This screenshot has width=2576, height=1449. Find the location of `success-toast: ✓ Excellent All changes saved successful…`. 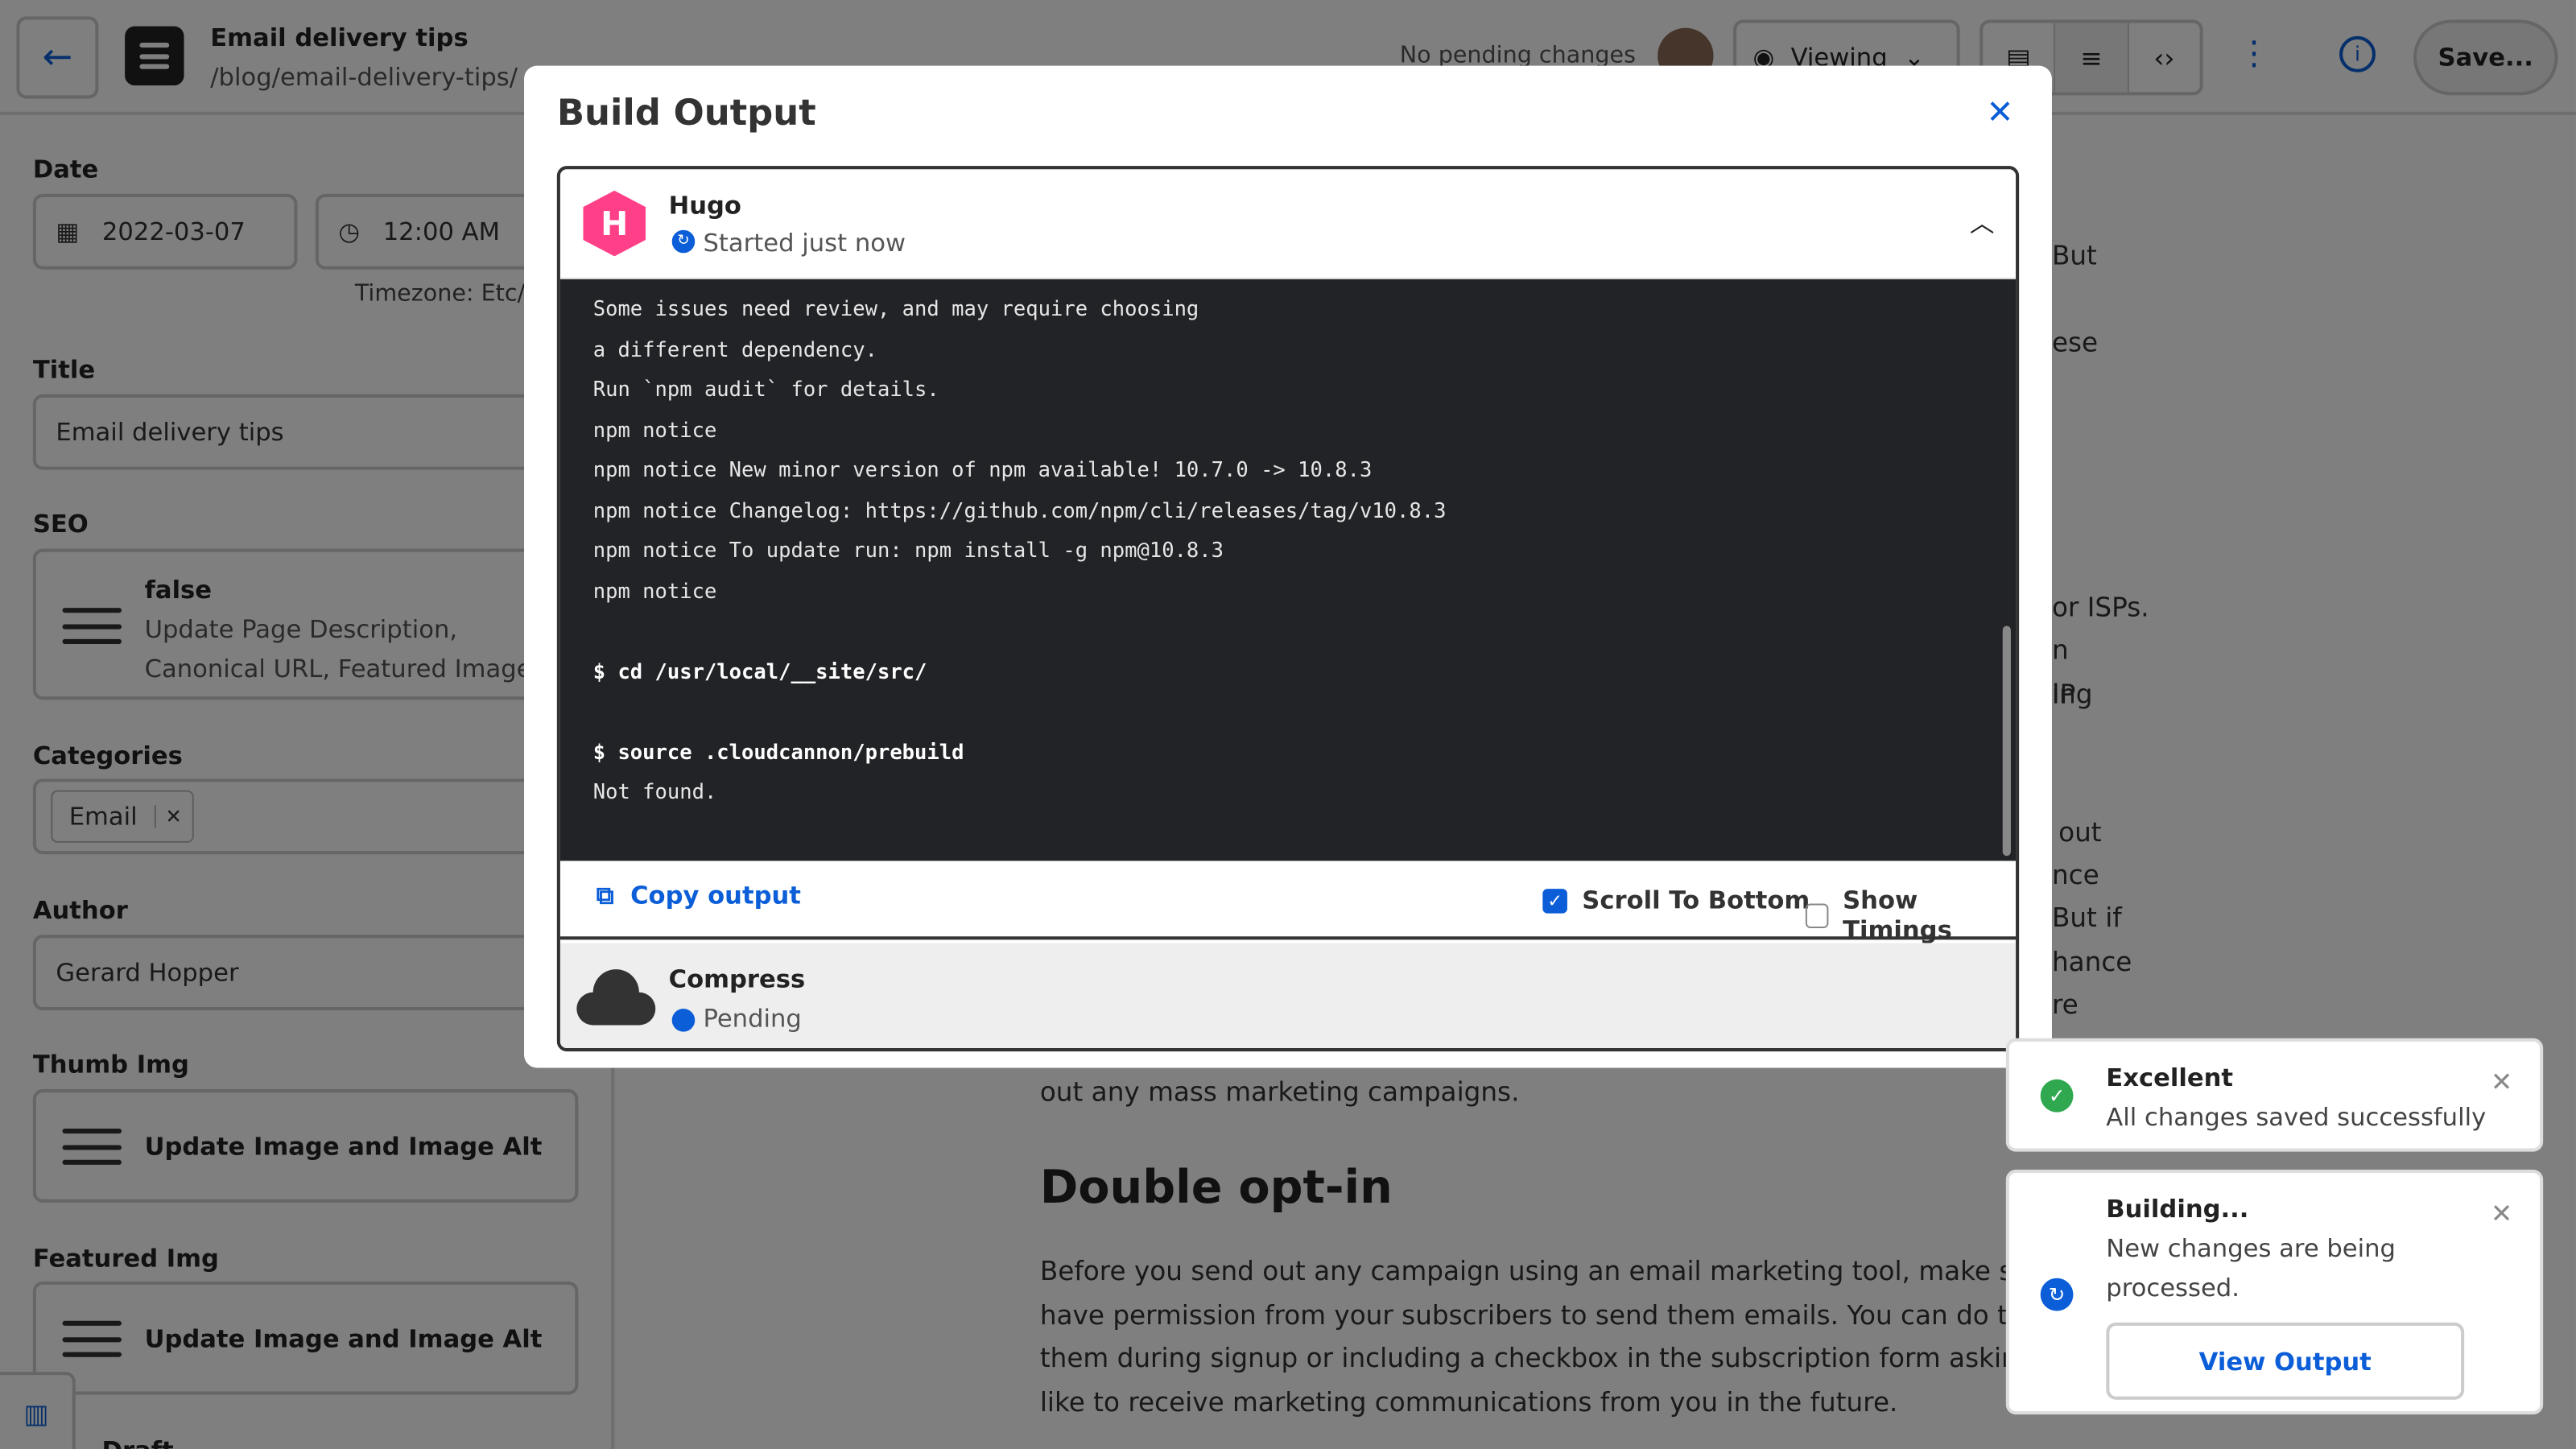

success-toast: ✓ Excellent All changes saved successful… is located at coordinates (2274, 1095).